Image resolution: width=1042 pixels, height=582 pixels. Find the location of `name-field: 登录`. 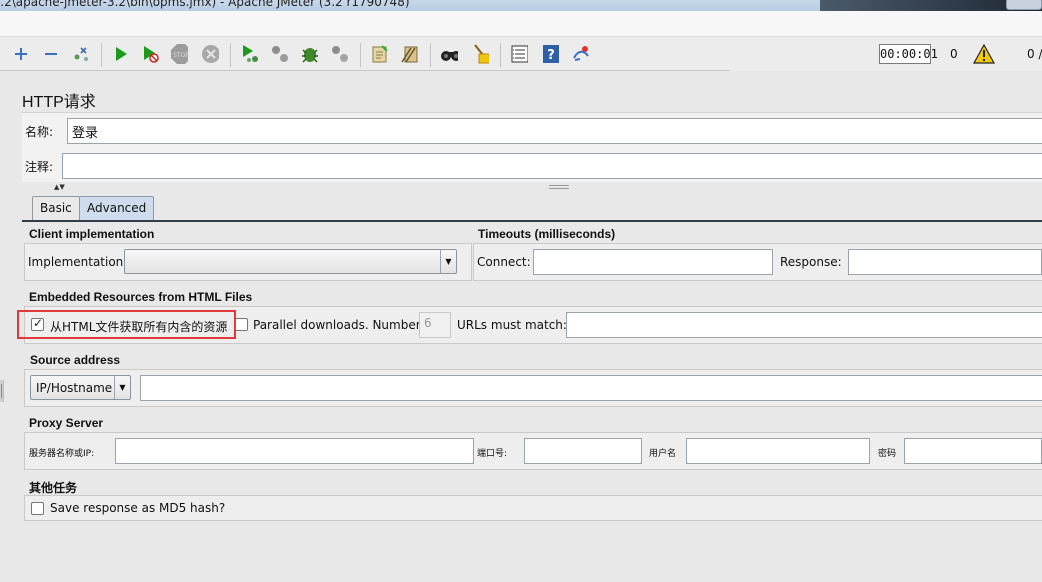

name-field: 登录 is located at coordinates (554, 131).